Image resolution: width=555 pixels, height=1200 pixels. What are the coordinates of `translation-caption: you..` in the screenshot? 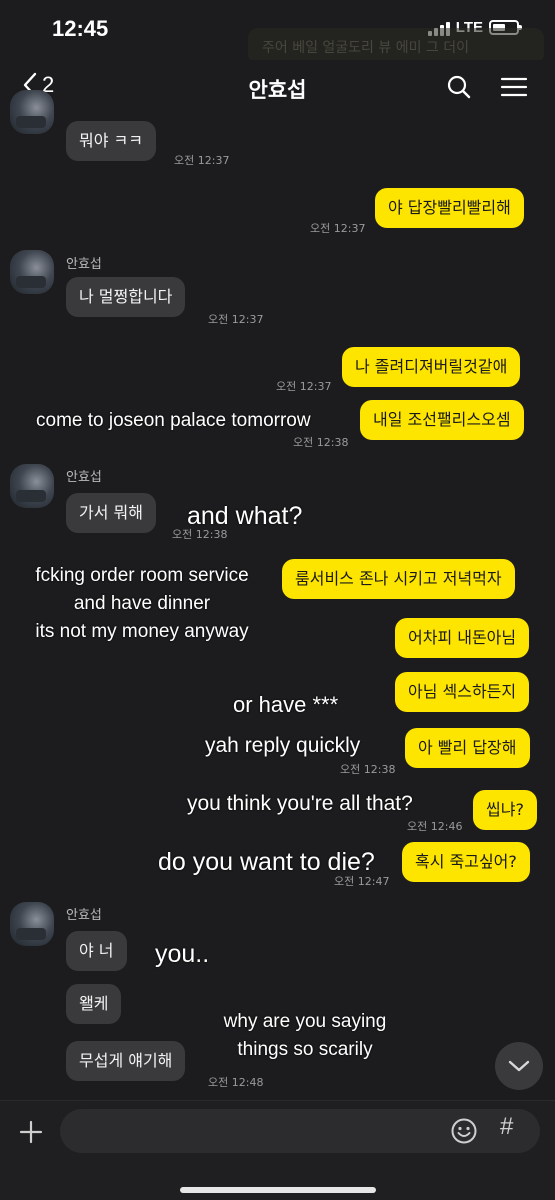 It's located at (182, 954).